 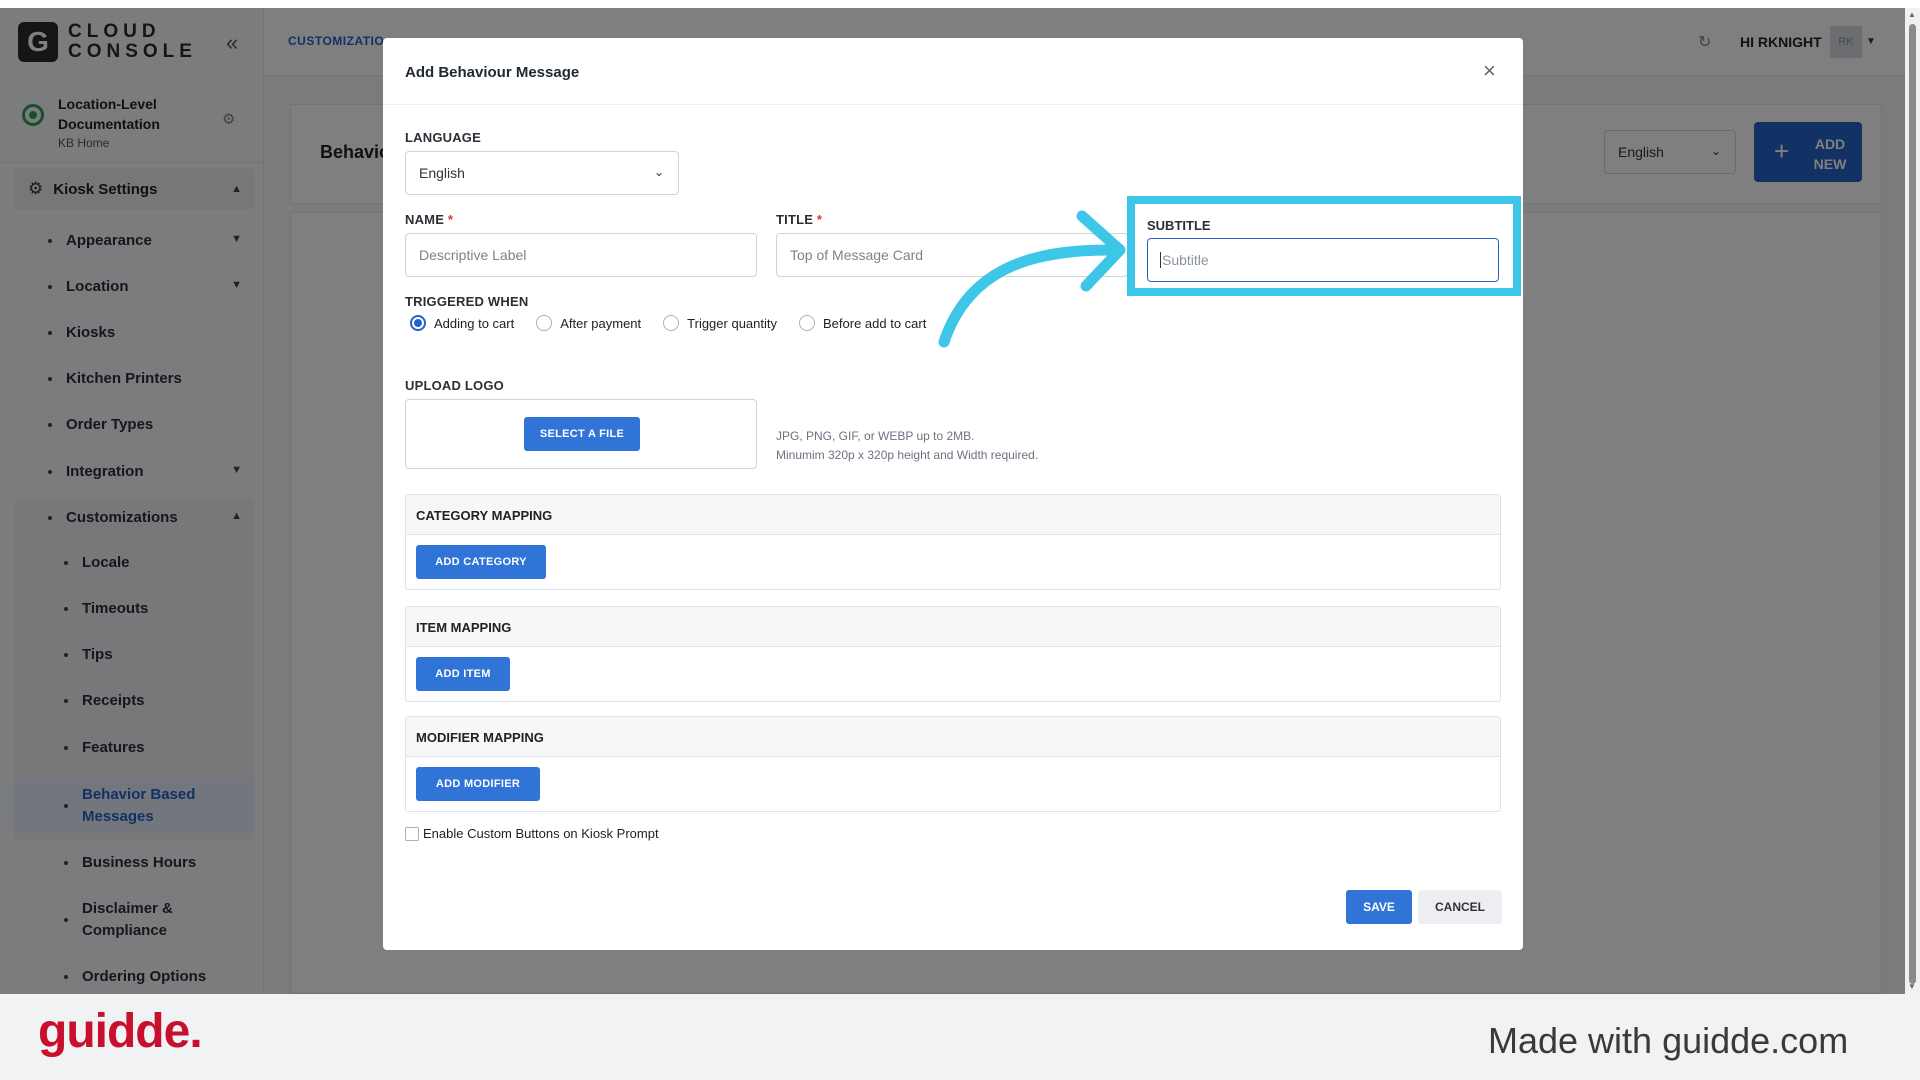 What do you see at coordinates (953, 515) in the screenshot?
I see `category-mapping-heading: CATEGORY MAPPING` at bounding box center [953, 515].